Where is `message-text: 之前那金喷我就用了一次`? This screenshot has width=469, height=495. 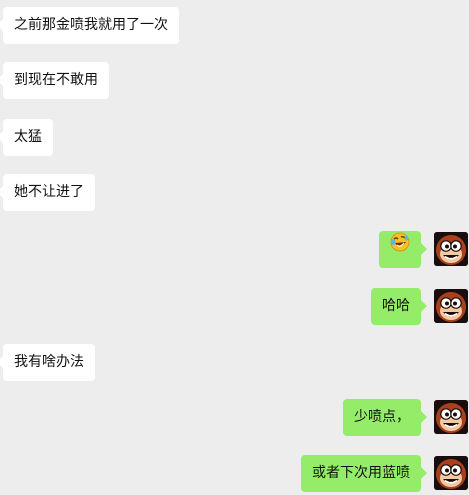
message-text: 之前那金喷我就用了一次 is located at coordinates (91, 25).